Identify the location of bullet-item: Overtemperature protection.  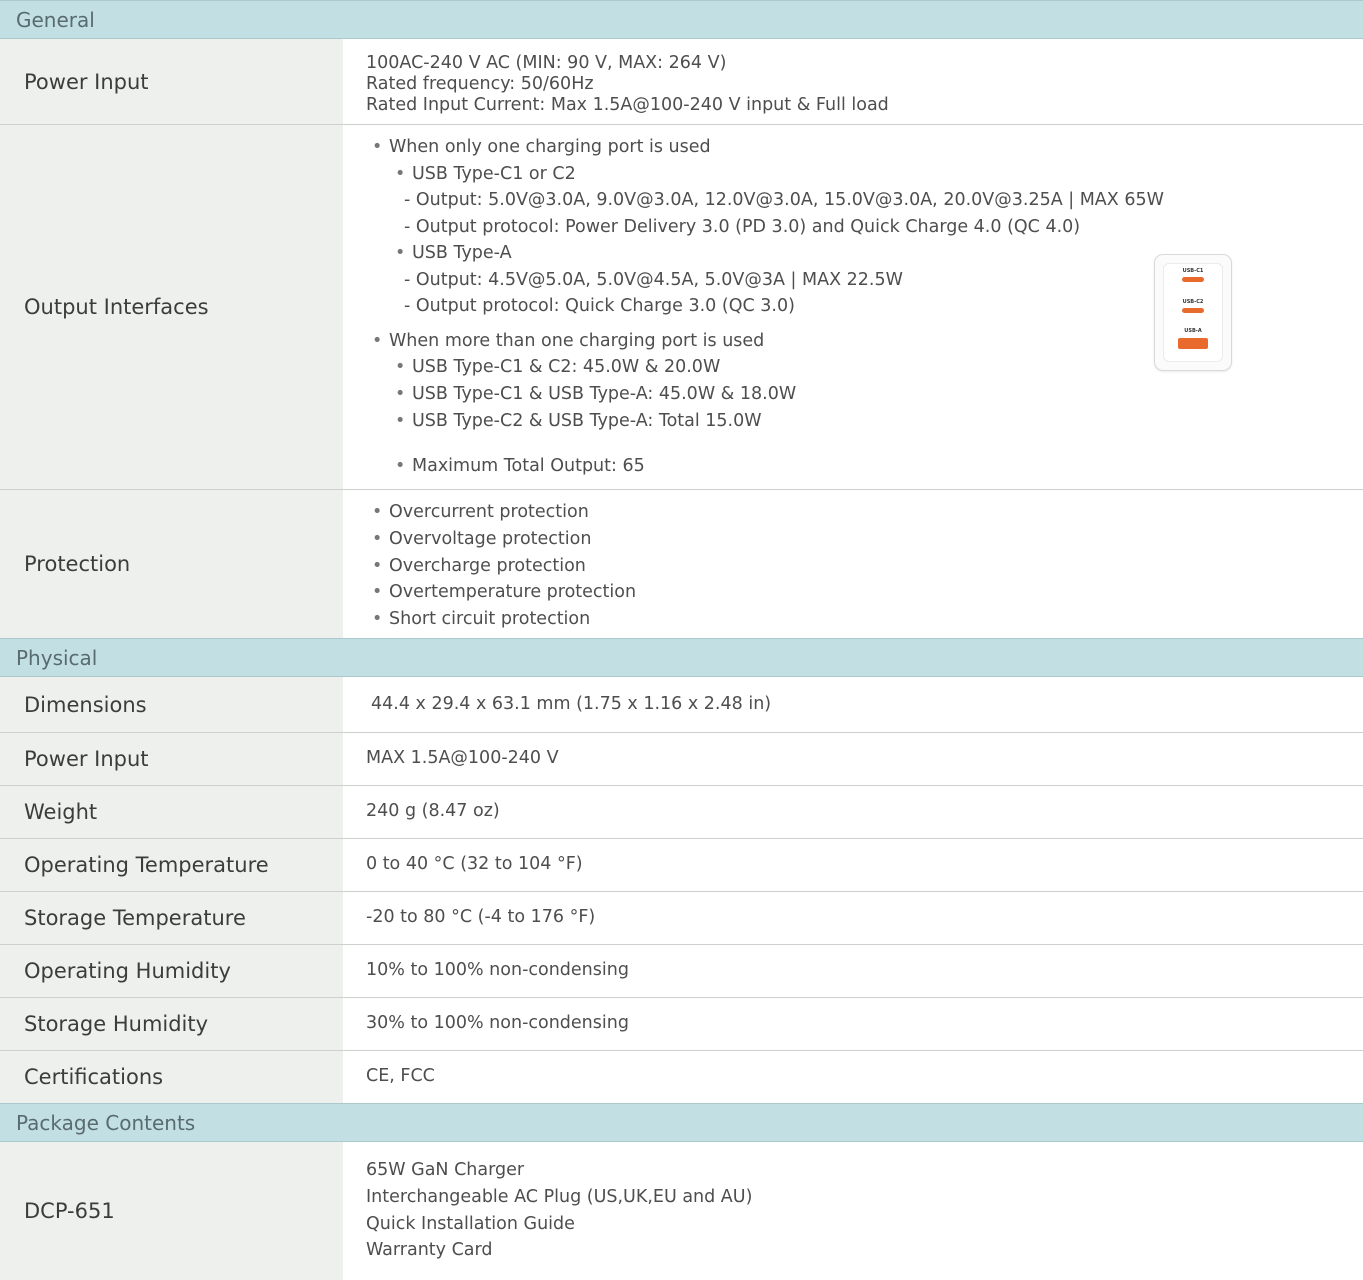
(504, 592).